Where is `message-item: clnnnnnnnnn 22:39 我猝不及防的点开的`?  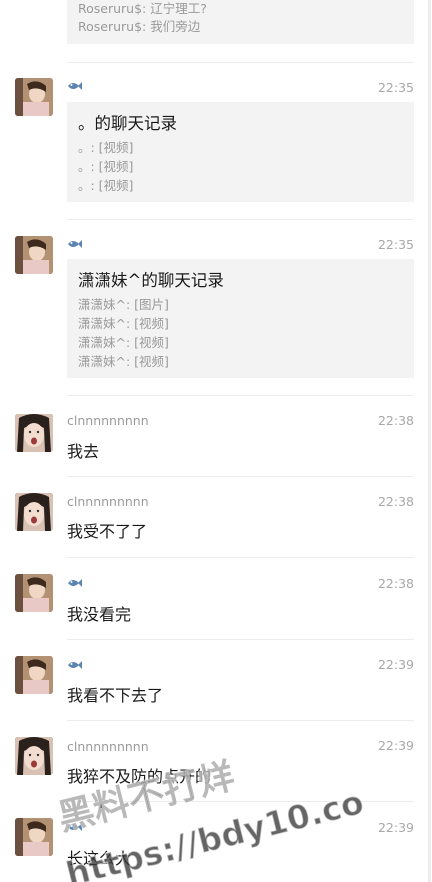
message-item: clnnnnnnnnn 22:39 我猝不及防的点开的 is located at coordinates (216, 760).